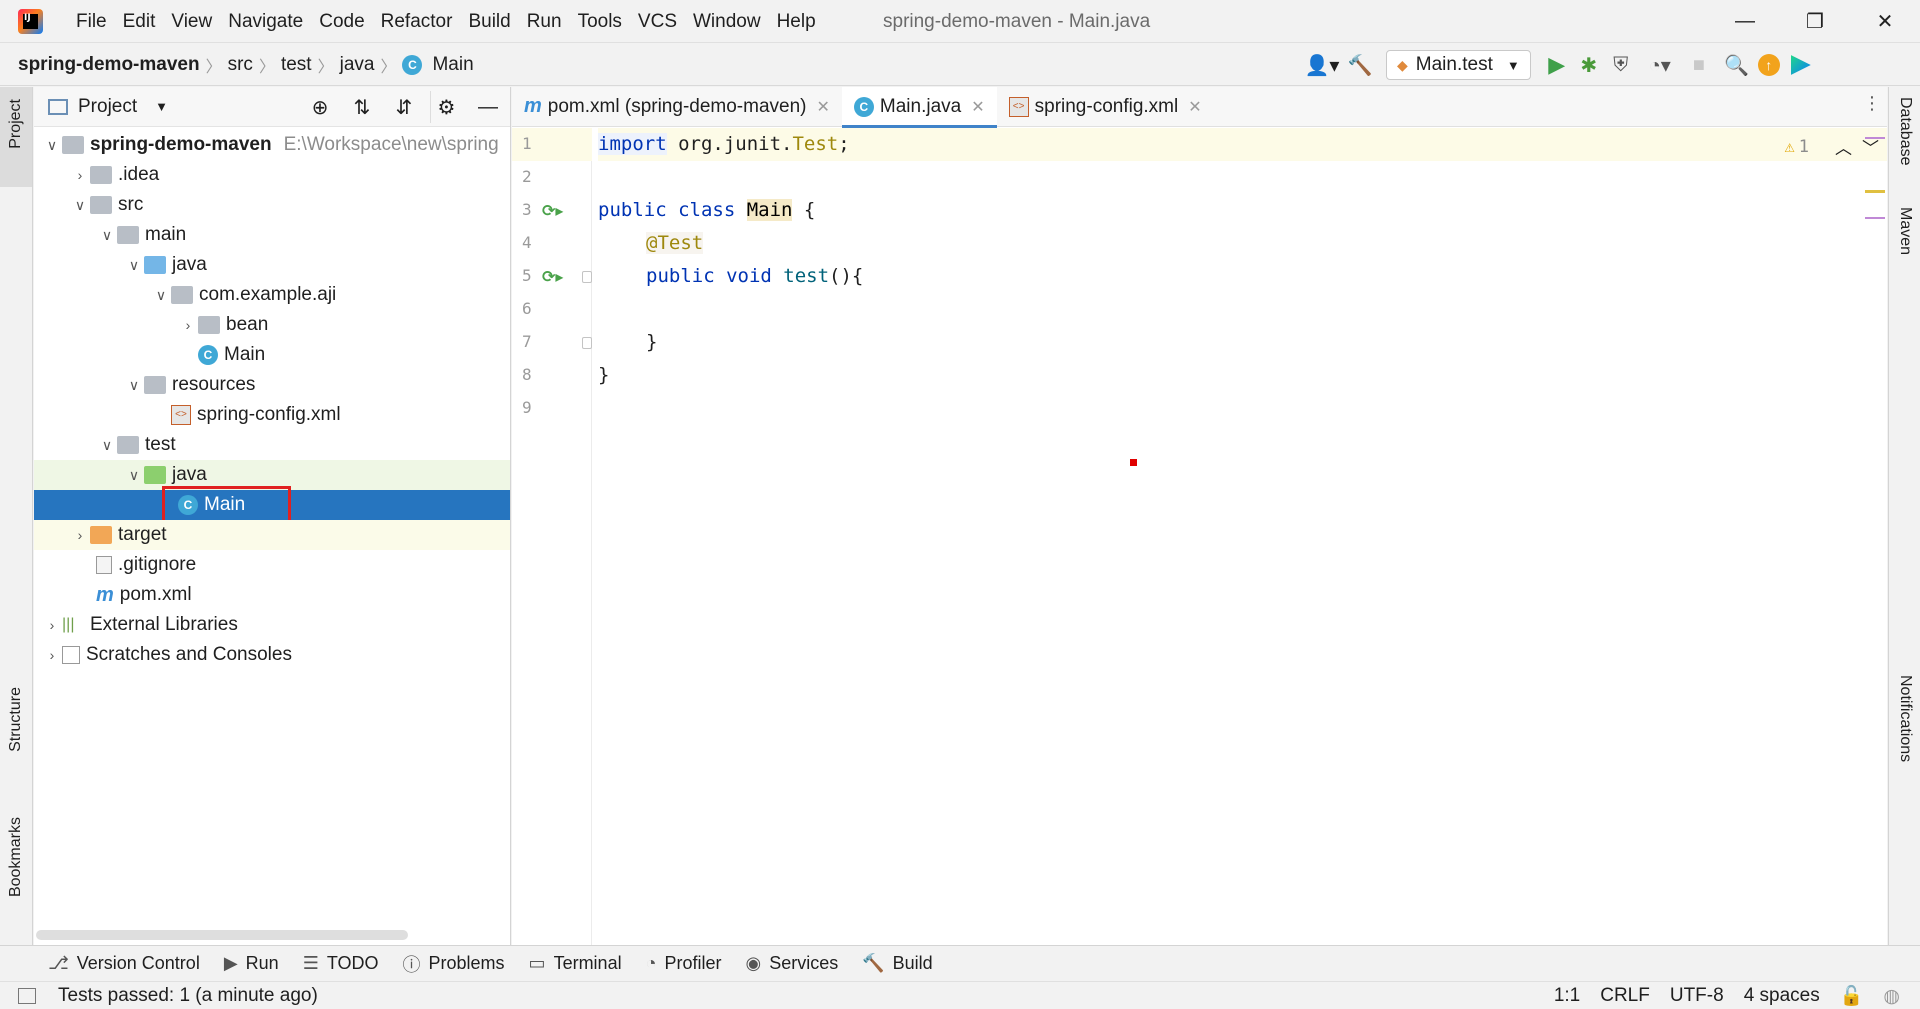 The width and height of the screenshot is (1920, 1009). What do you see at coordinates (454, 964) in the screenshot?
I see `problems-tool: ⓘ Problems` at bounding box center [454, 964].